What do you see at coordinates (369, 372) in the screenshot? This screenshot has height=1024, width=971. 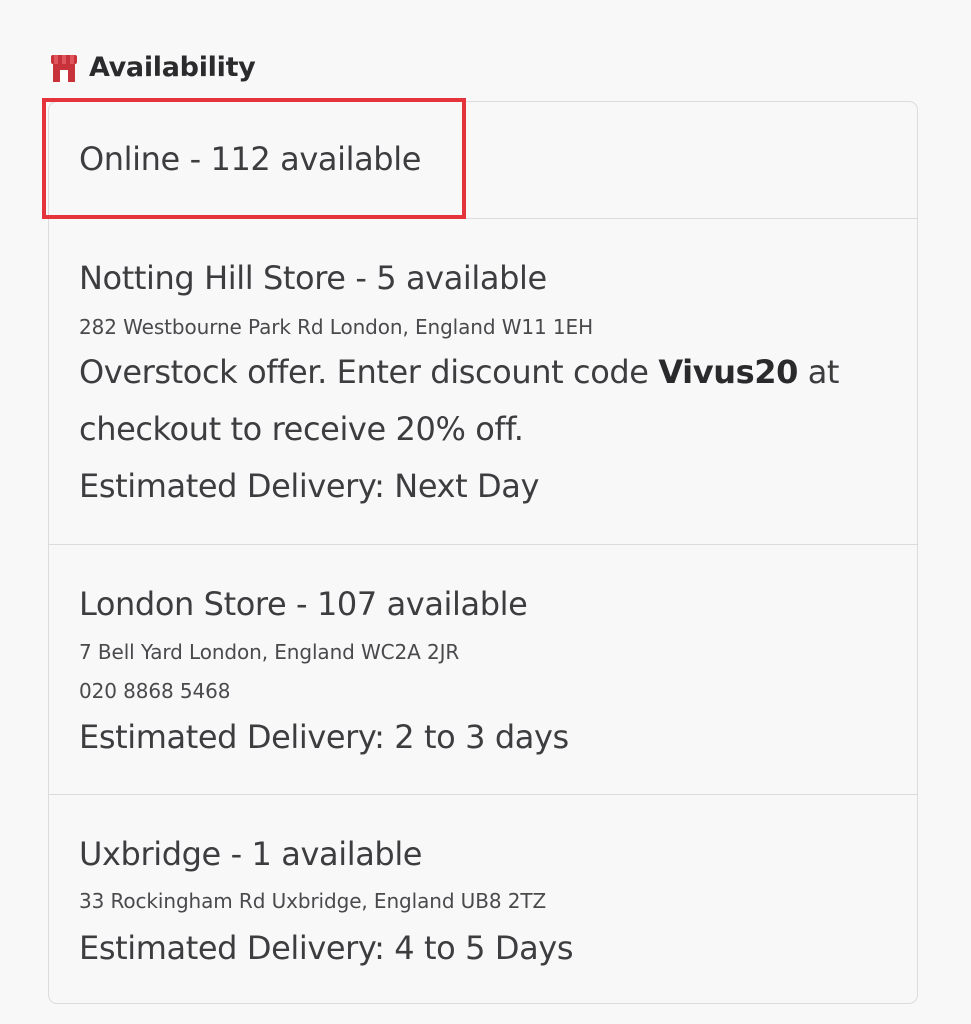 I see `offer-prefix: Overstock offer. Enter discount code` at bounding box center [369, 372].